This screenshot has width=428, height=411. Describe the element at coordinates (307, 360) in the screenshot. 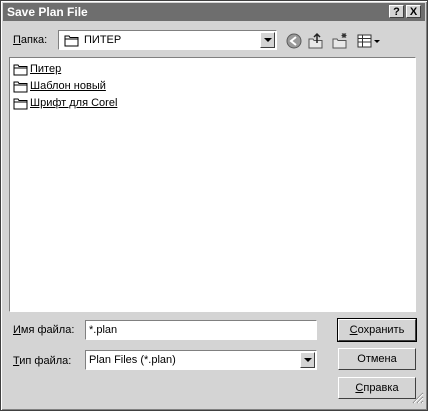

I see `filetype-dropdown-button` at that location.